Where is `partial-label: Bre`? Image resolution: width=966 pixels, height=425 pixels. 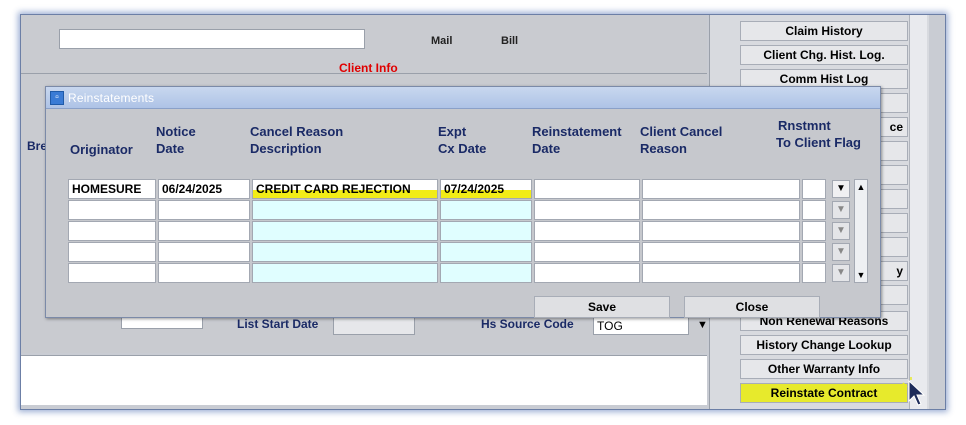 partial-label: Bre is located at coordinates (37, 146).